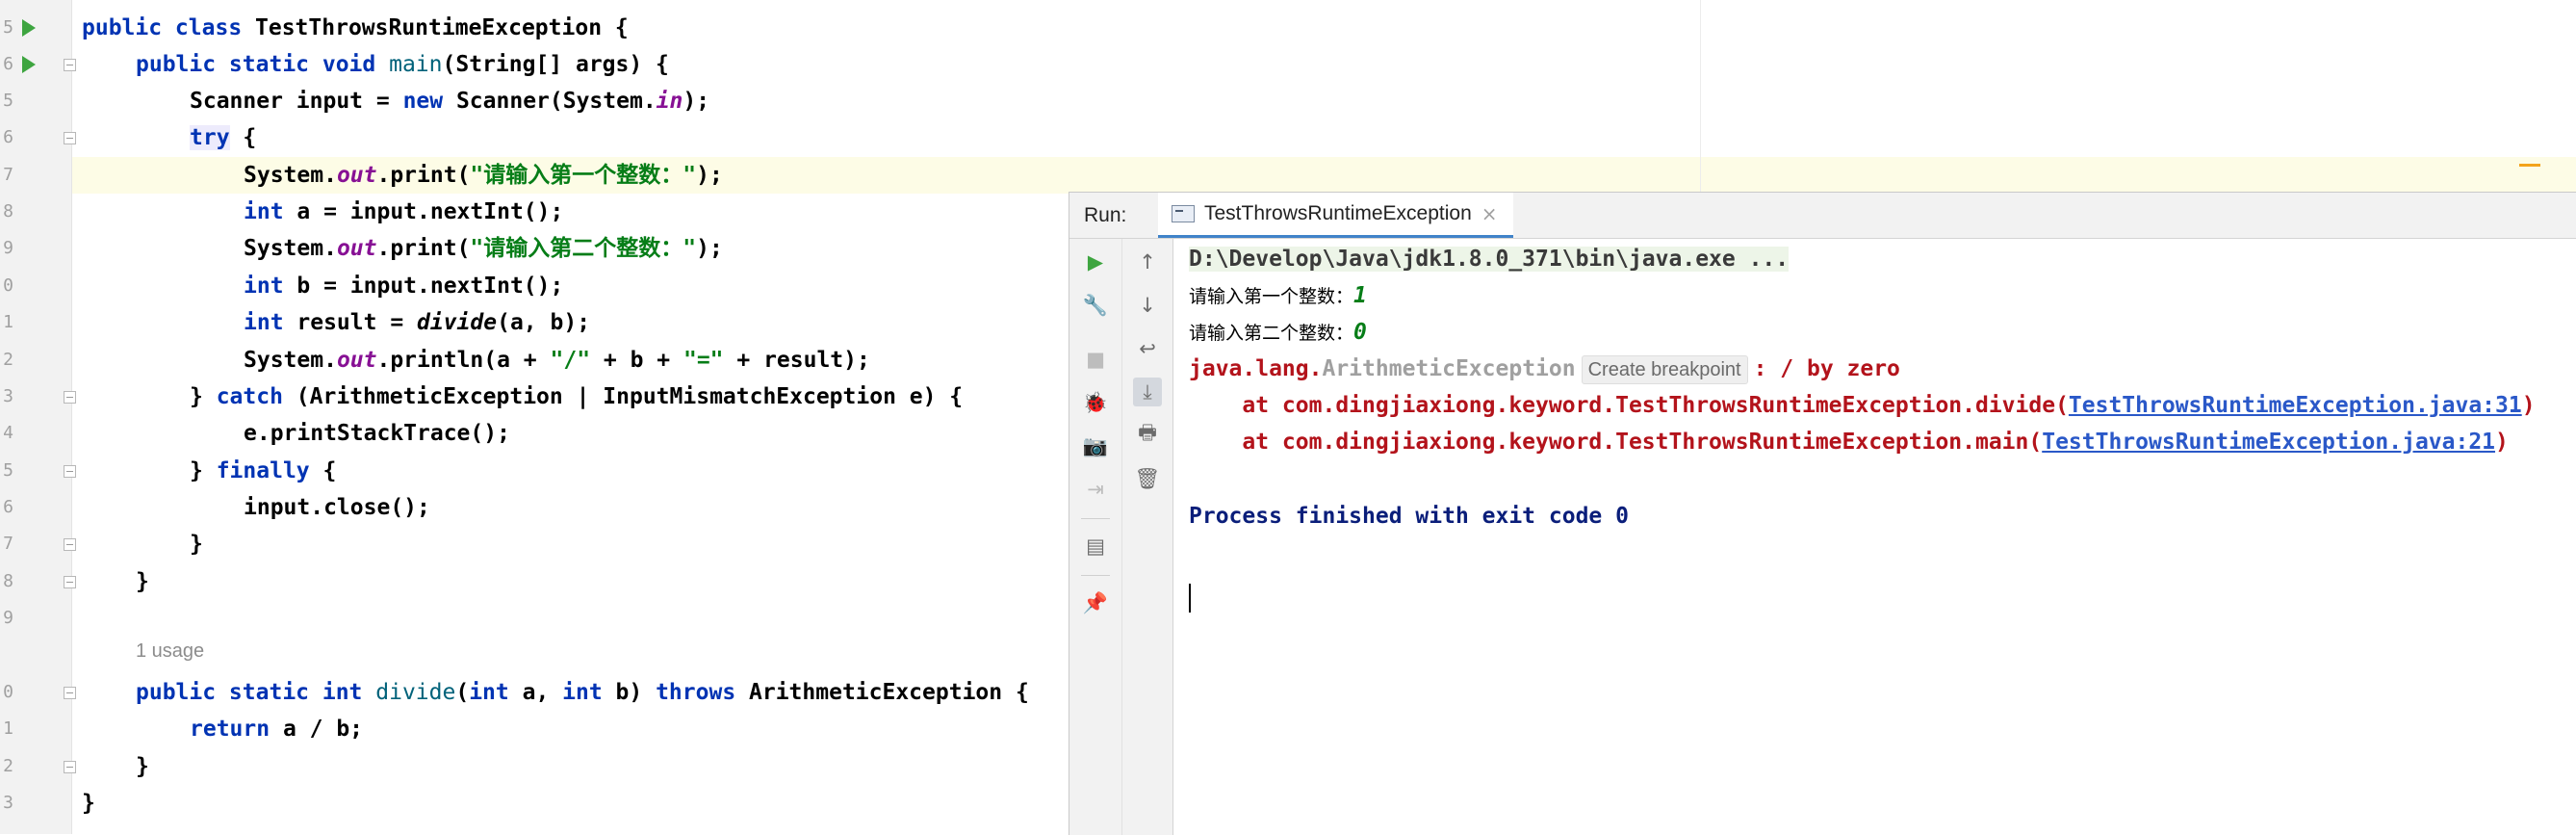  Describe the element at coordinates (418, 322) in the screenshot. I see `code-line: int result = divide(a, b);` at that location.